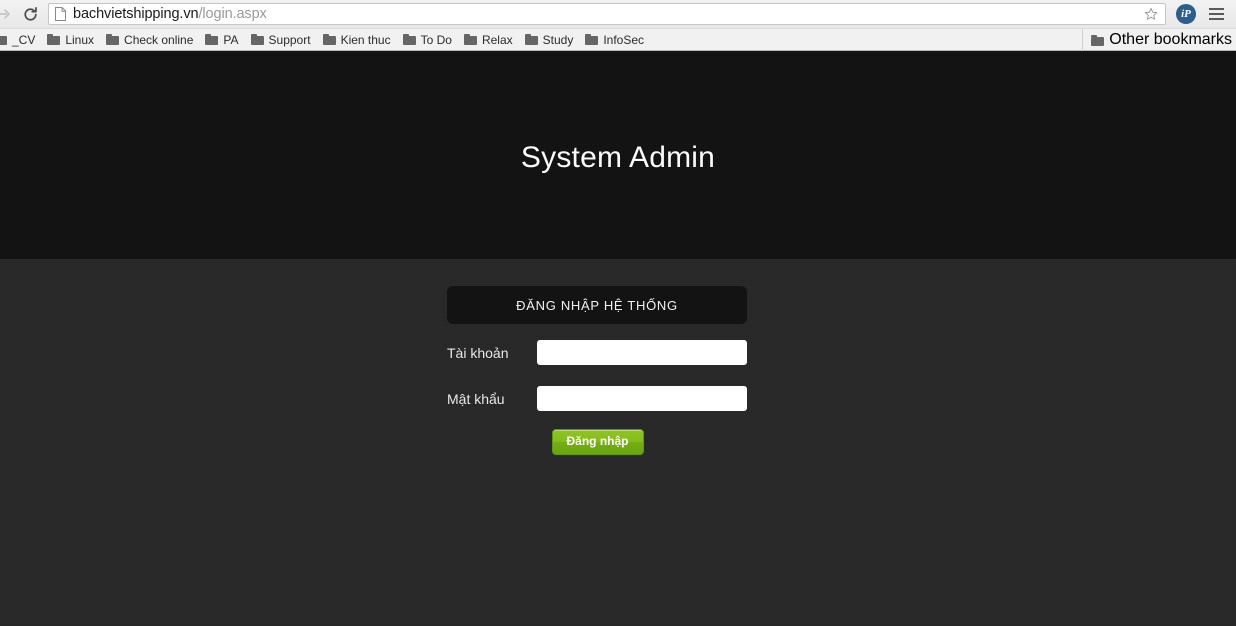 The height and width of the screenshot is (626, 1236). Describe the element at coordinates (24, 39) in the screenshot. I see `bookmark-label: _CV` at that location.